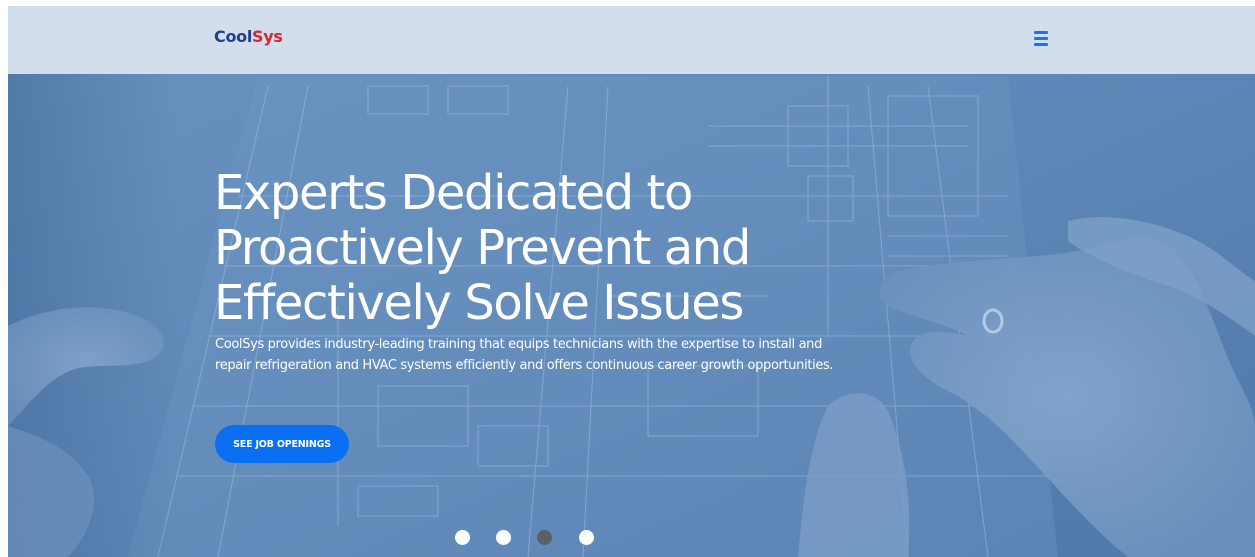  Describe the element at coordinates (1041, 44) in the screenshot. I see `menu-bar-bottom` at that location.